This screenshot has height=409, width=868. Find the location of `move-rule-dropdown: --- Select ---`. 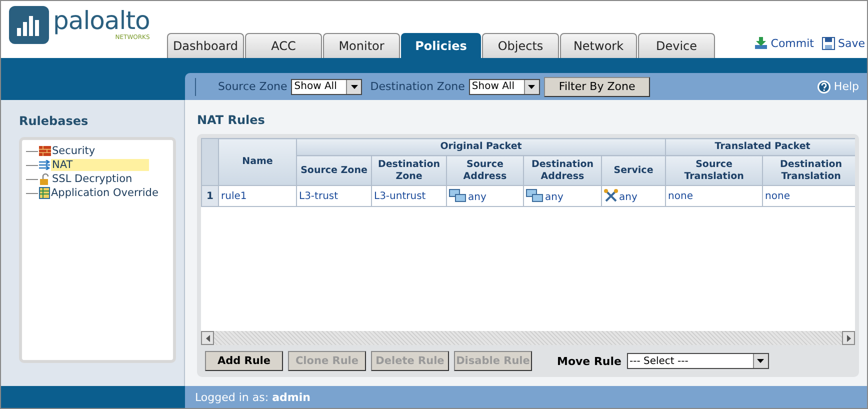

move-rule-dropdown: --- Select --- is located at coordinates (697, 361).